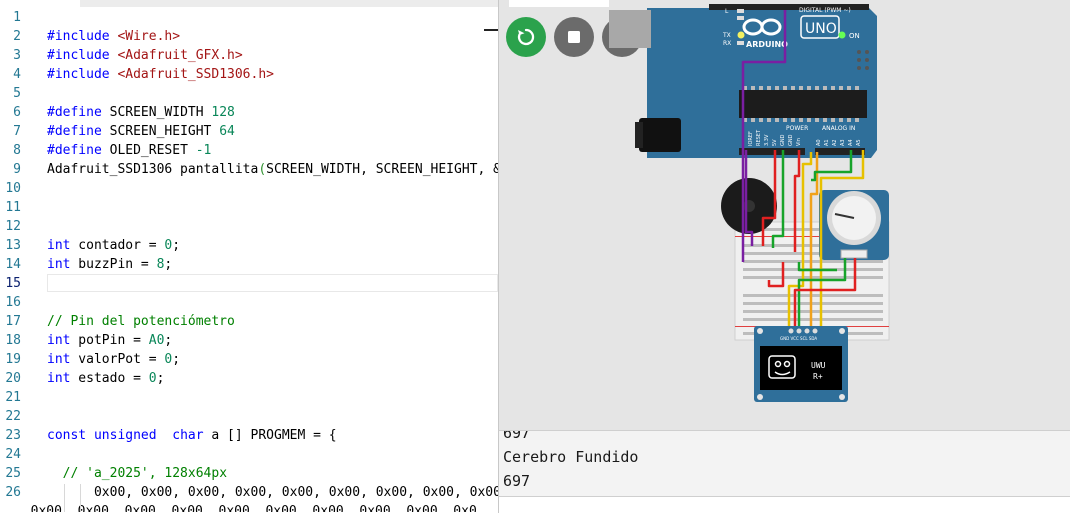 The image size is (1070, 513). Describe the element at coordinates (854, 36) in the screenshot. I see `on-label: ON` at that location.